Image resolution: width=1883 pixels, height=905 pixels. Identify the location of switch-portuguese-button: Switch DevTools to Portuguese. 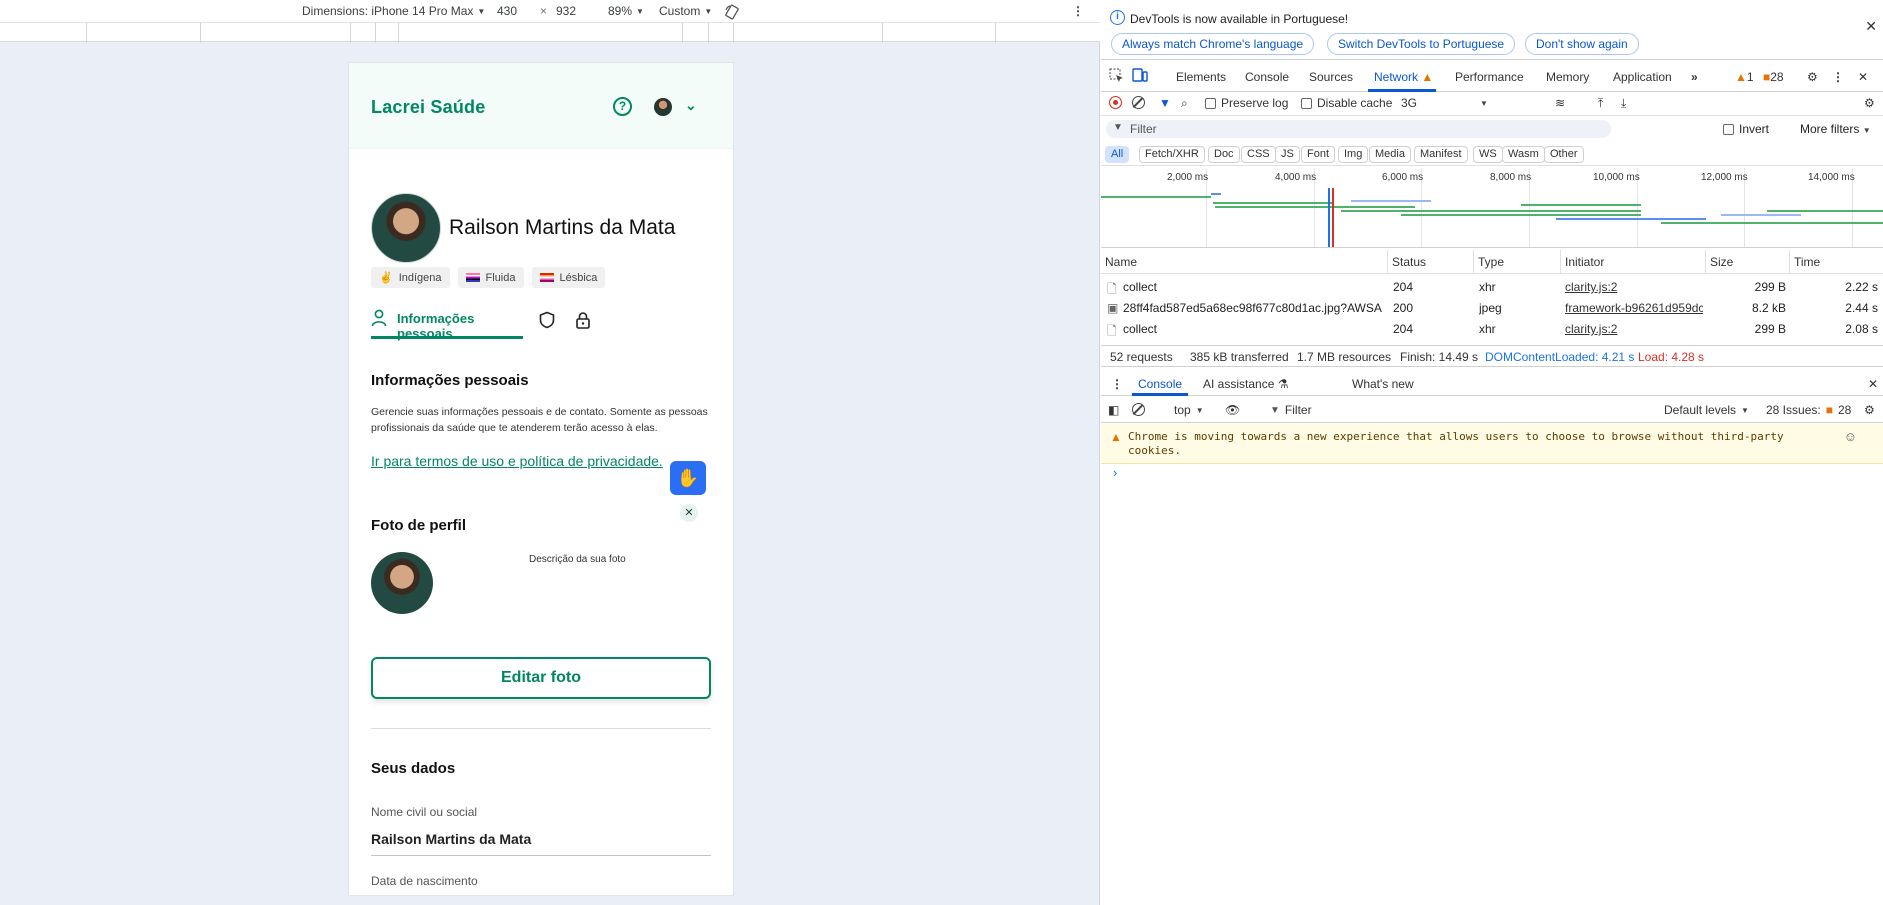
(1421, 44).